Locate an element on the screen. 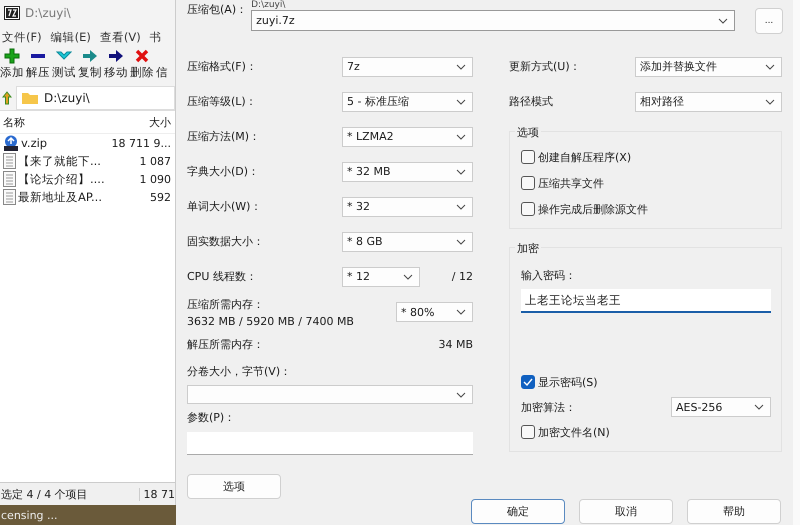 This screenshot has width=800, height=525. field-label: 更新方式(U)： is located at coordinates (545, 66).